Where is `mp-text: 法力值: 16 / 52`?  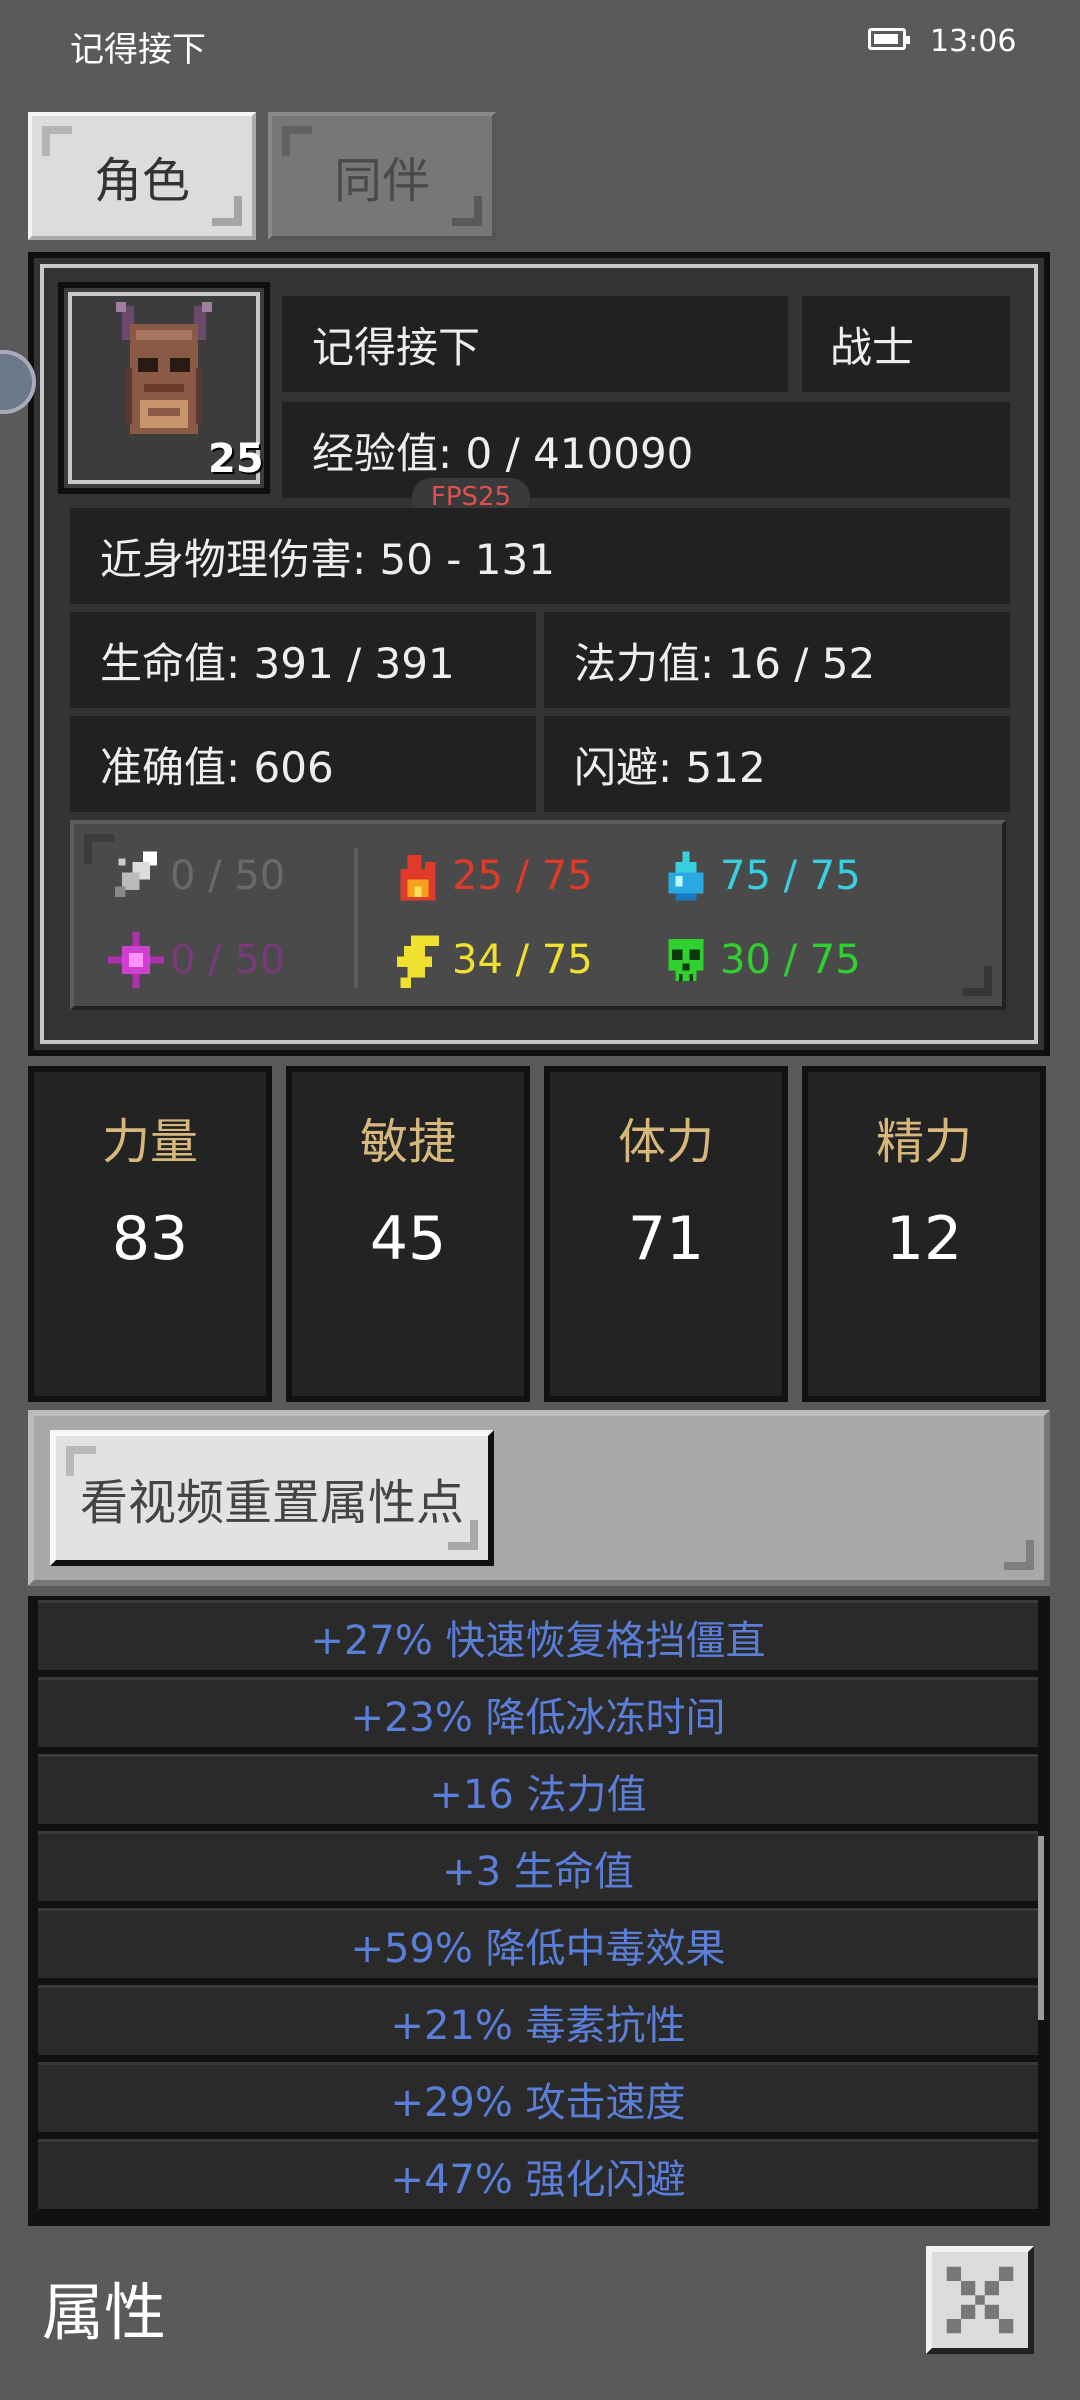 mp-text: 法力值: 16 / 52 is located at coordinates (725, 663).